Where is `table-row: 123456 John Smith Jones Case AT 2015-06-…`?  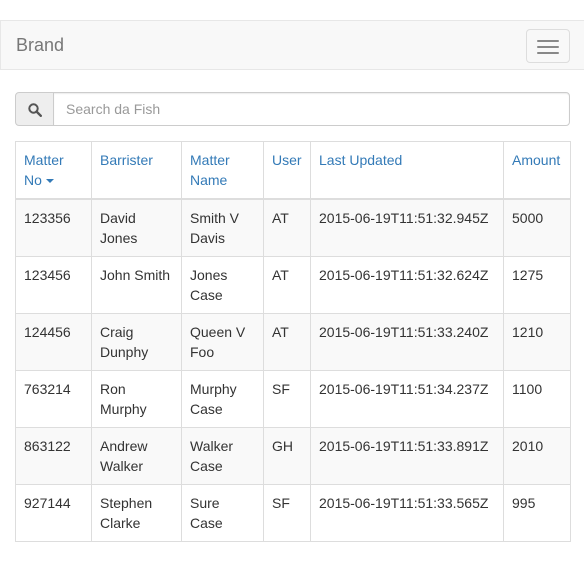
table-row: 123456 John Smith Jones Case AT 2015-06-… is located at coordinates (293, 285).